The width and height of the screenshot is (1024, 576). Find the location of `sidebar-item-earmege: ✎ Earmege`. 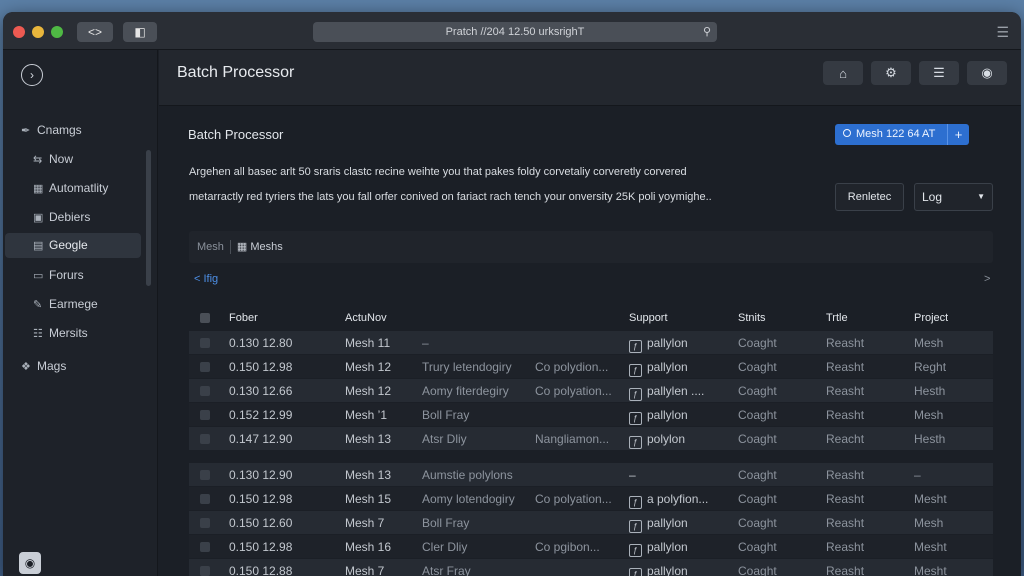

sidebar-item-earmege: ✎ Earmege is located at coordinates (73, 304).